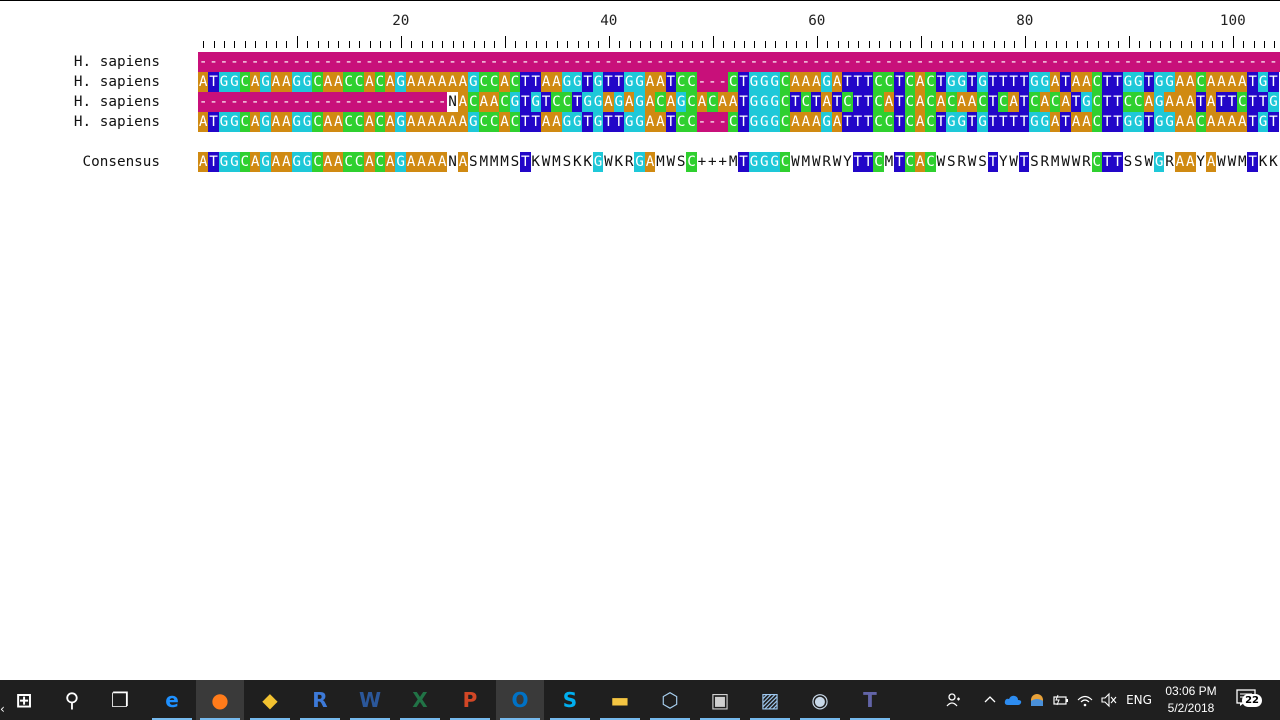  What do you see at coordinates (1252, 700) in the screenshot?
I see `notification-count-badge: 22` at bounding box center [1252, 700].